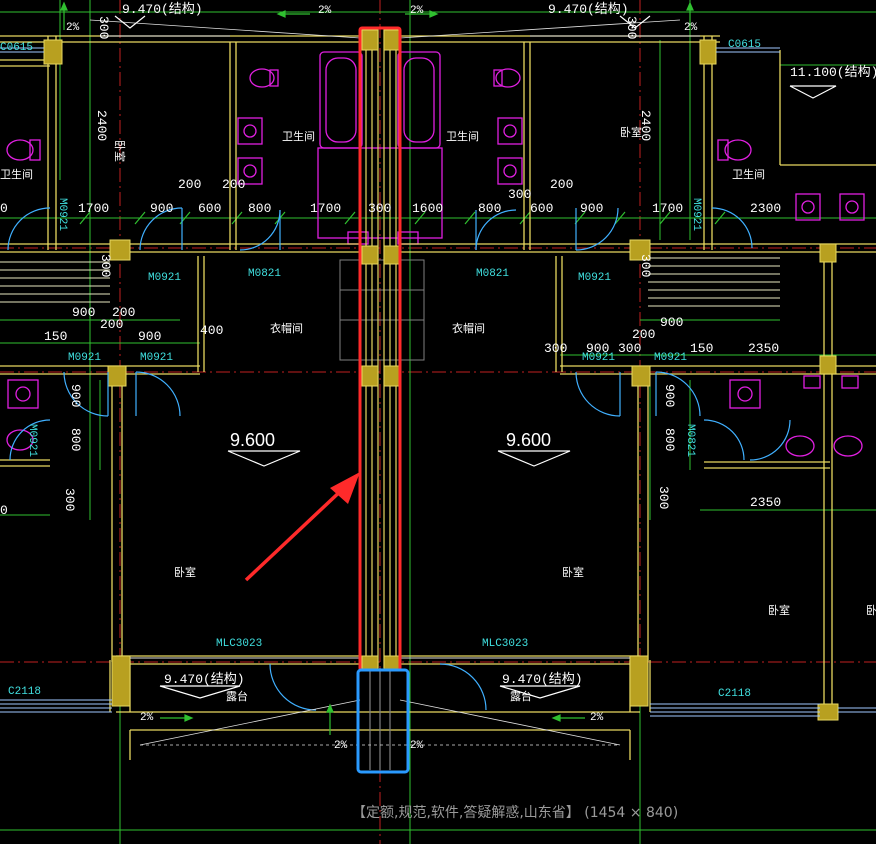  I want to click on elev-floor-right: 9.600, so click(528, 440).